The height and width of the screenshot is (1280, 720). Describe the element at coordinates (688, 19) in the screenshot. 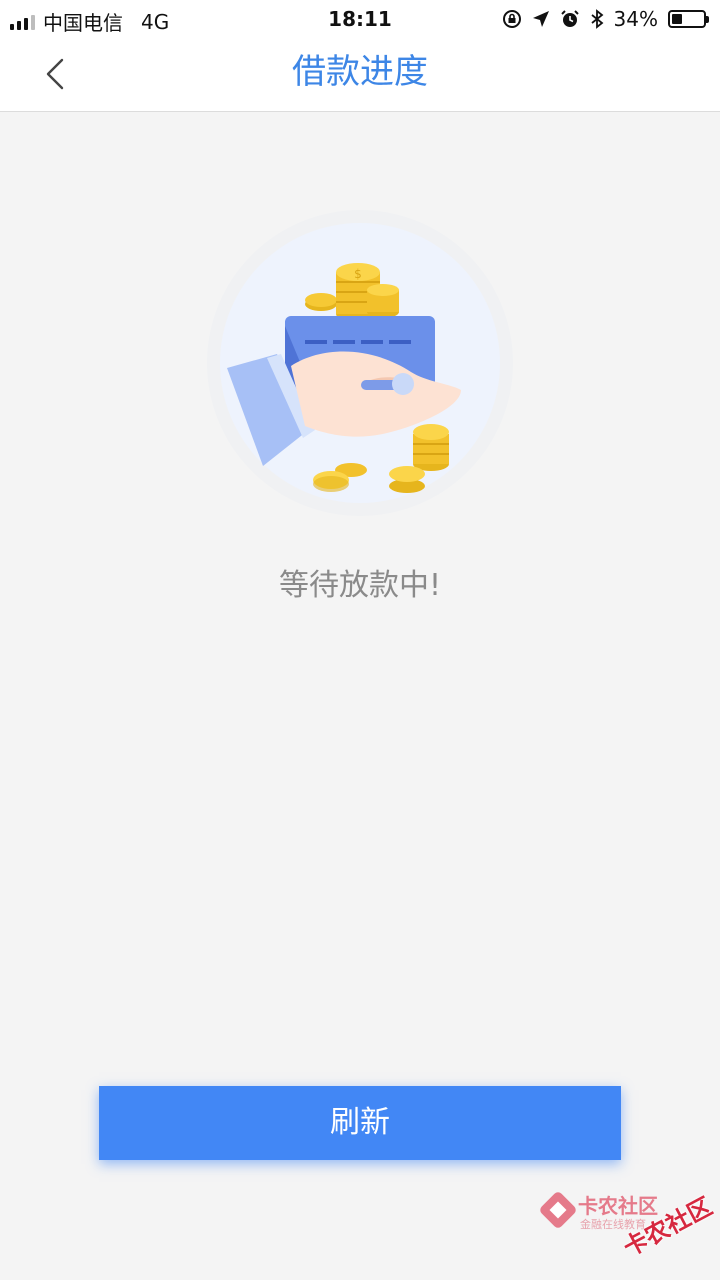

I see `battery-icon` at that location.